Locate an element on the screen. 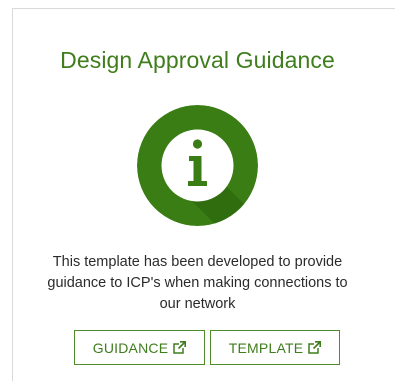 The image size is (395, 381). guidance-button: GUIDANCE is located at coordinates (139, 347).